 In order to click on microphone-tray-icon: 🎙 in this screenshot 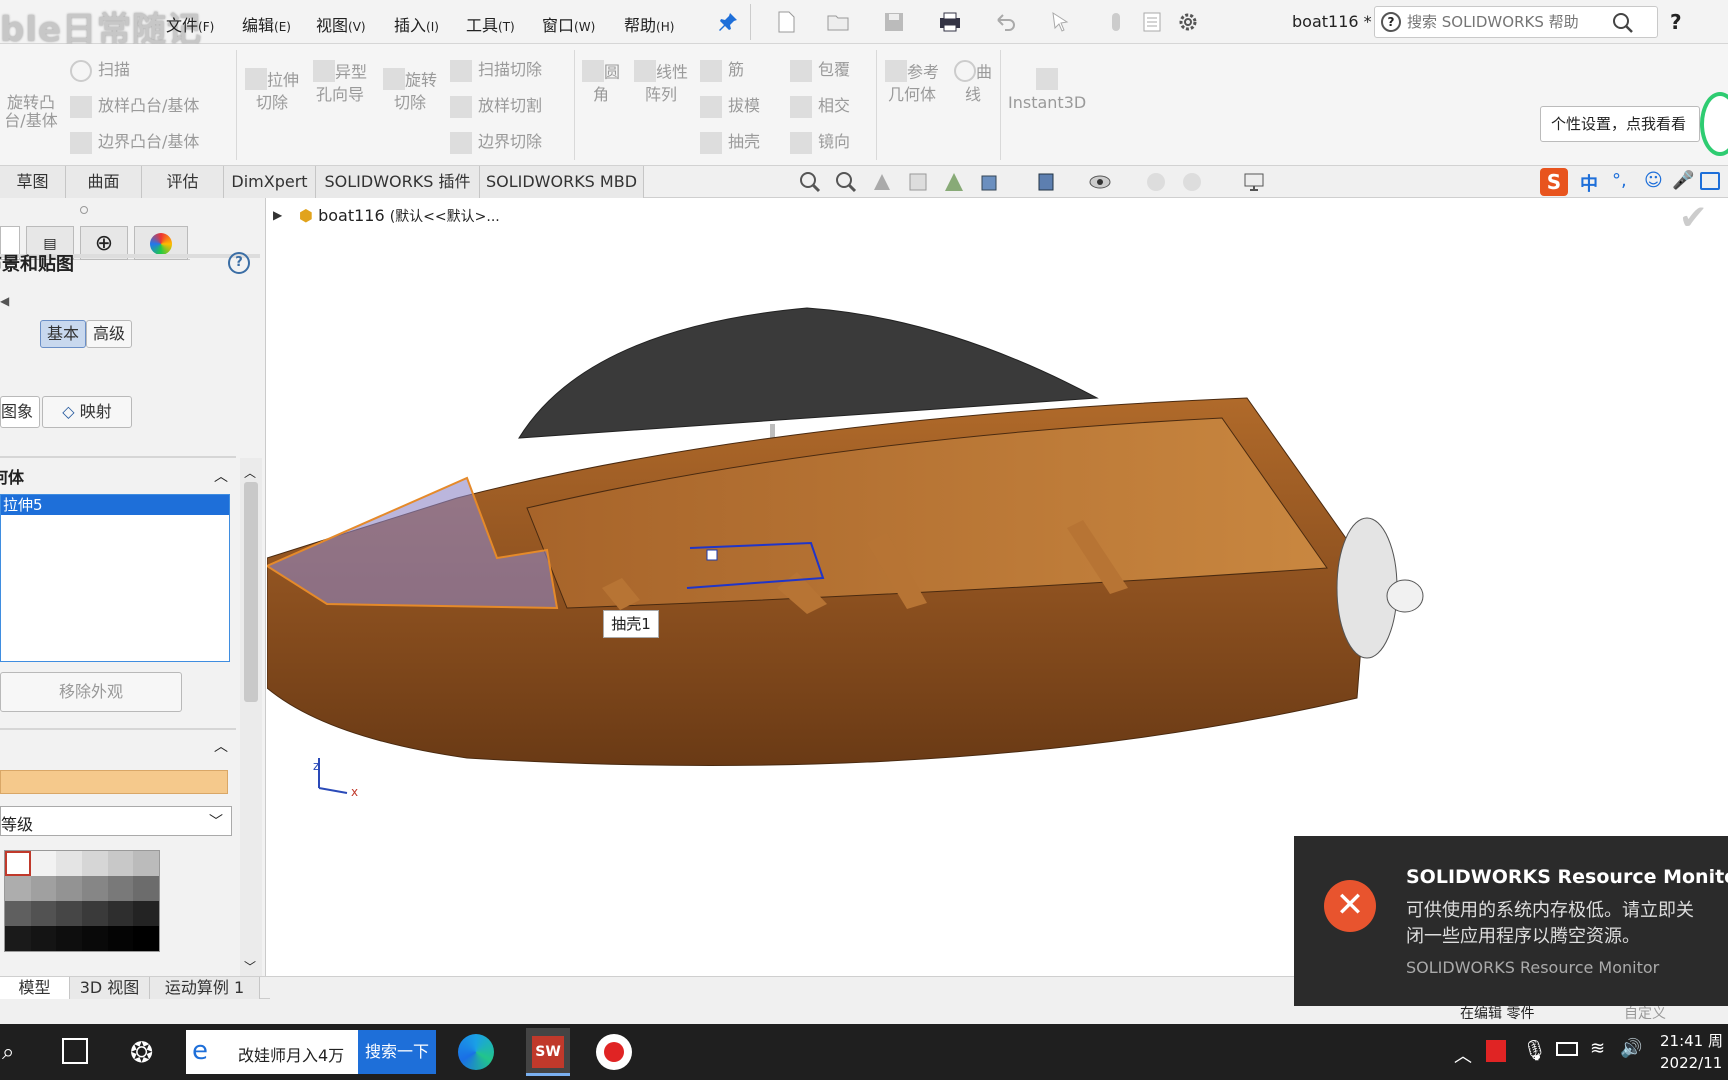, I will do `click(1534, 1050)`.